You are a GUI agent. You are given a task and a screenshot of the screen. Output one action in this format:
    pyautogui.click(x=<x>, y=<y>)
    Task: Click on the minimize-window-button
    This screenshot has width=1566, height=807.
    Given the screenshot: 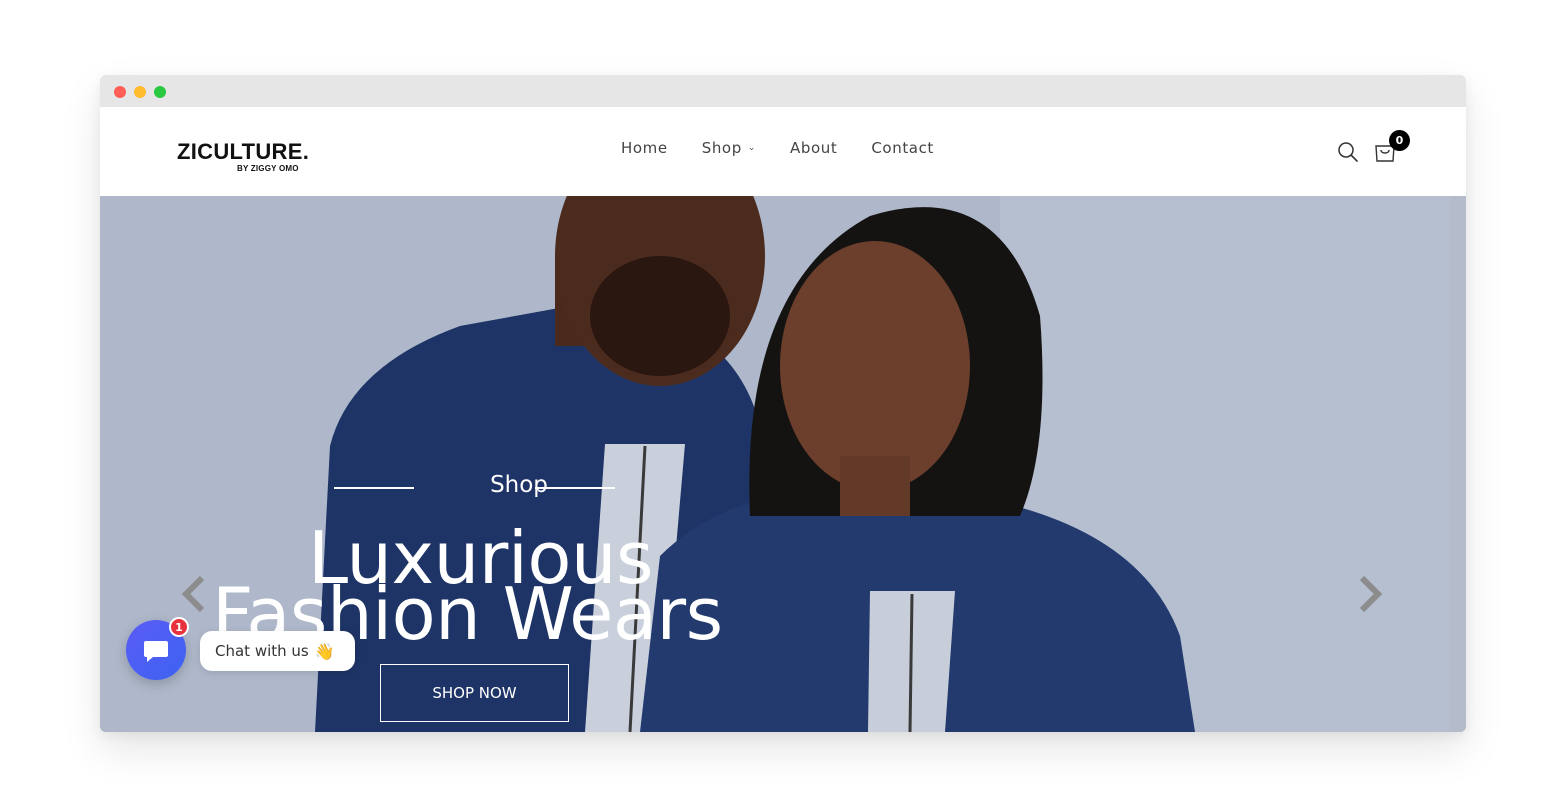 What is the action you would take?
    pyautogui.click(x=140, y=92)
    